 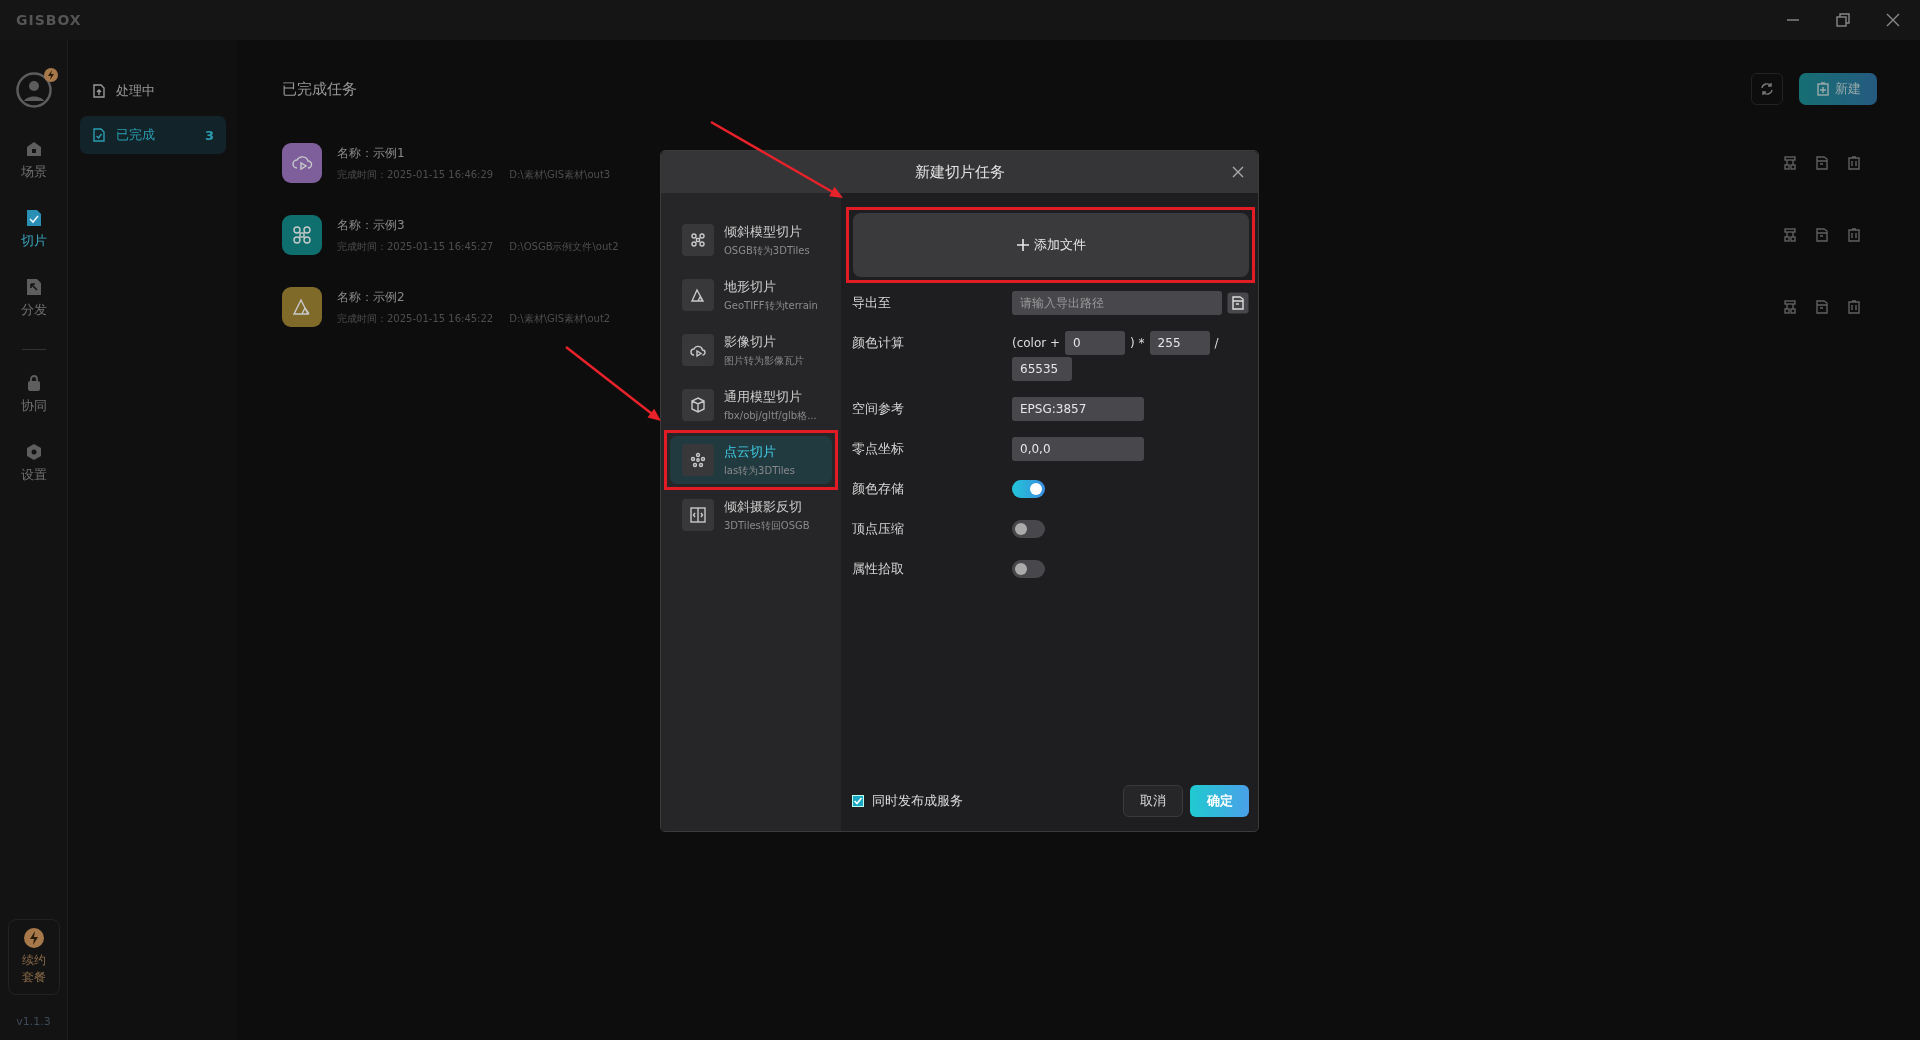 I want to click on task-name: 名称：示例2, so click(x=371, y=297).